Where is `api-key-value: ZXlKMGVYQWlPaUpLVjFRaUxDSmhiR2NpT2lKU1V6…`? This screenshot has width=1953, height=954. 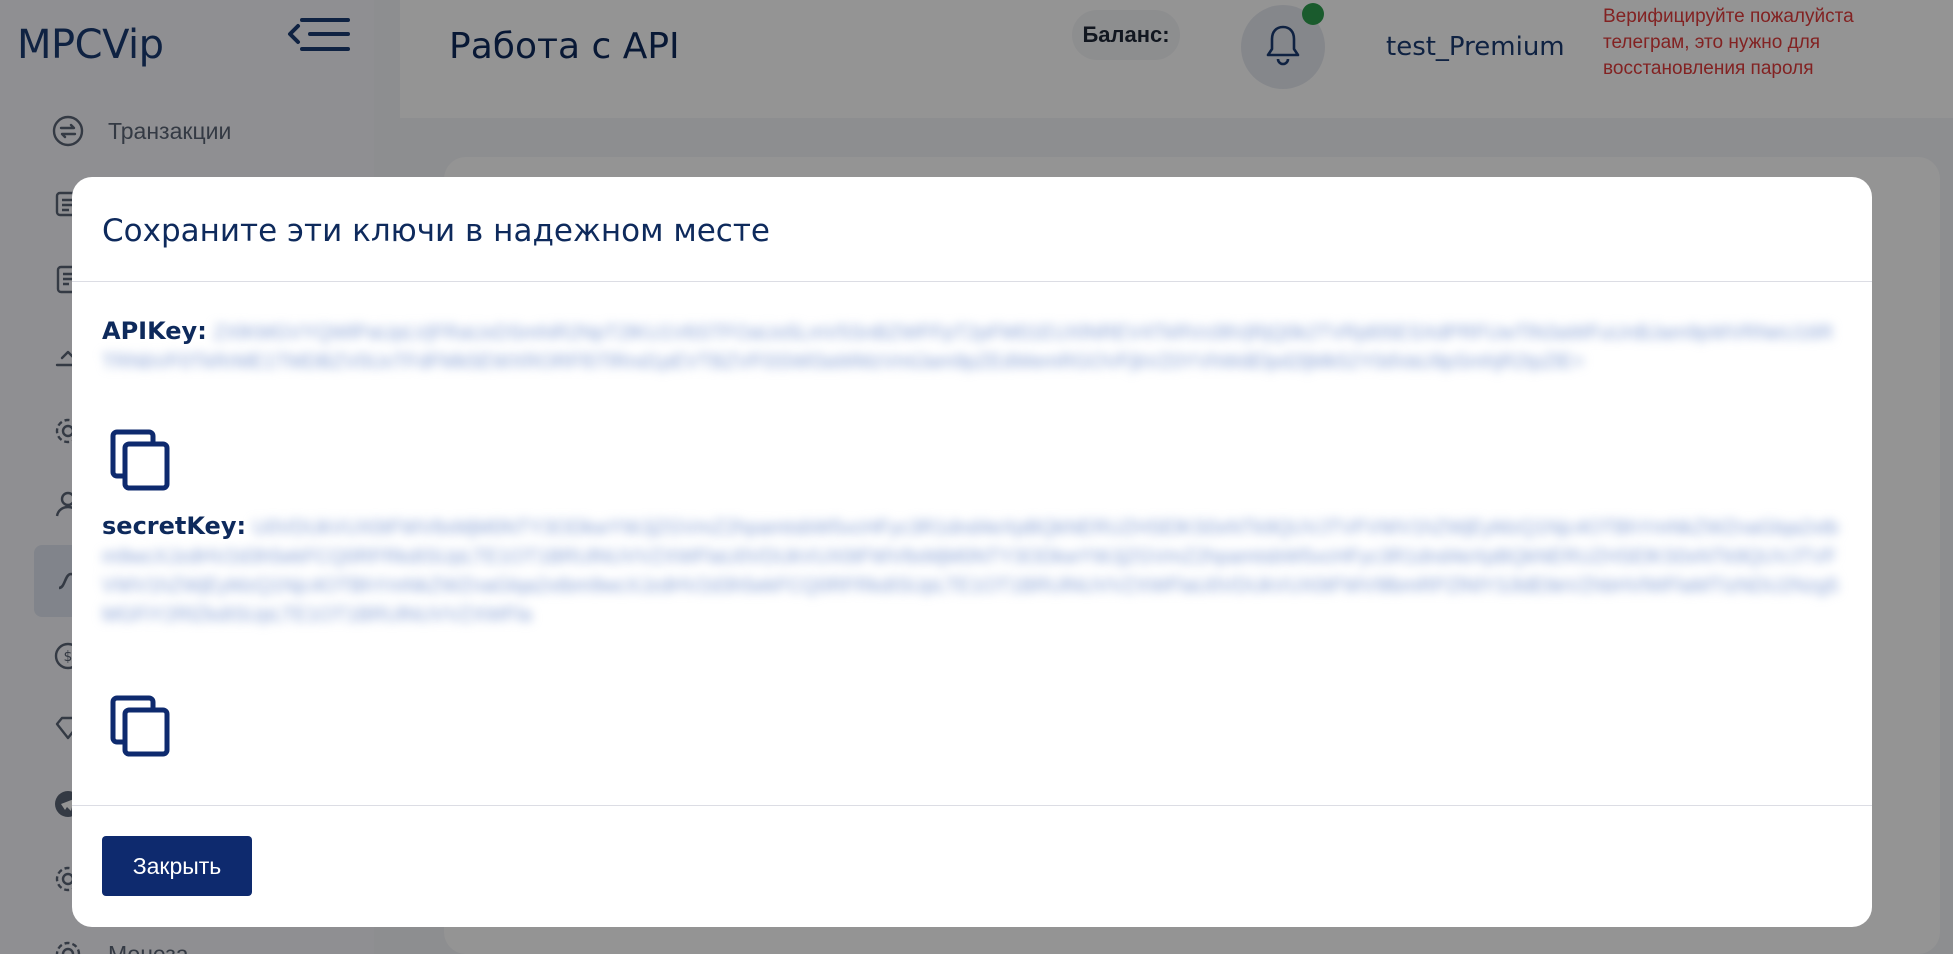 api-key-value: ZXlKMGVYQWlPaUpLVjFRaUxDSmhiR2NpT2lKU1V6… is located at coordinates (967, 347).